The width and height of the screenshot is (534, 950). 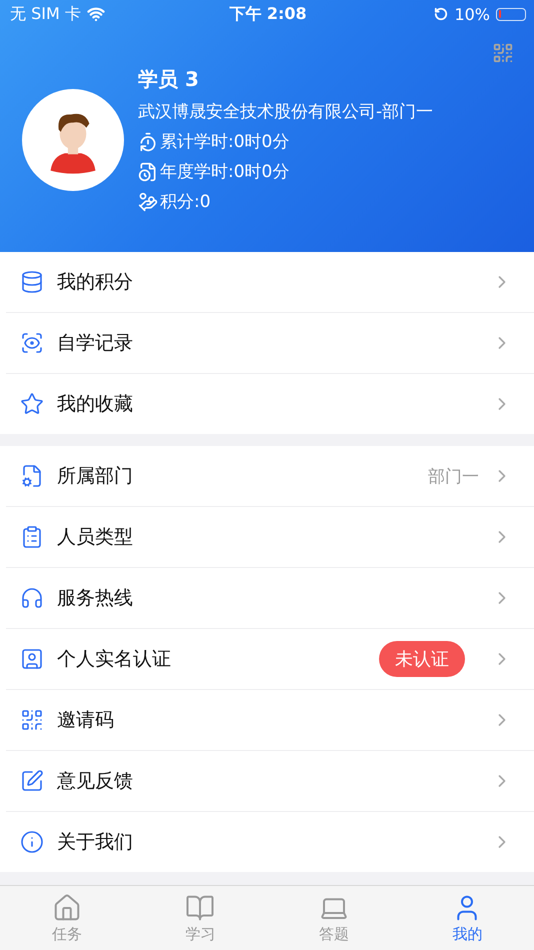 I want to click on headset-icon, so click(x=32, y=598).